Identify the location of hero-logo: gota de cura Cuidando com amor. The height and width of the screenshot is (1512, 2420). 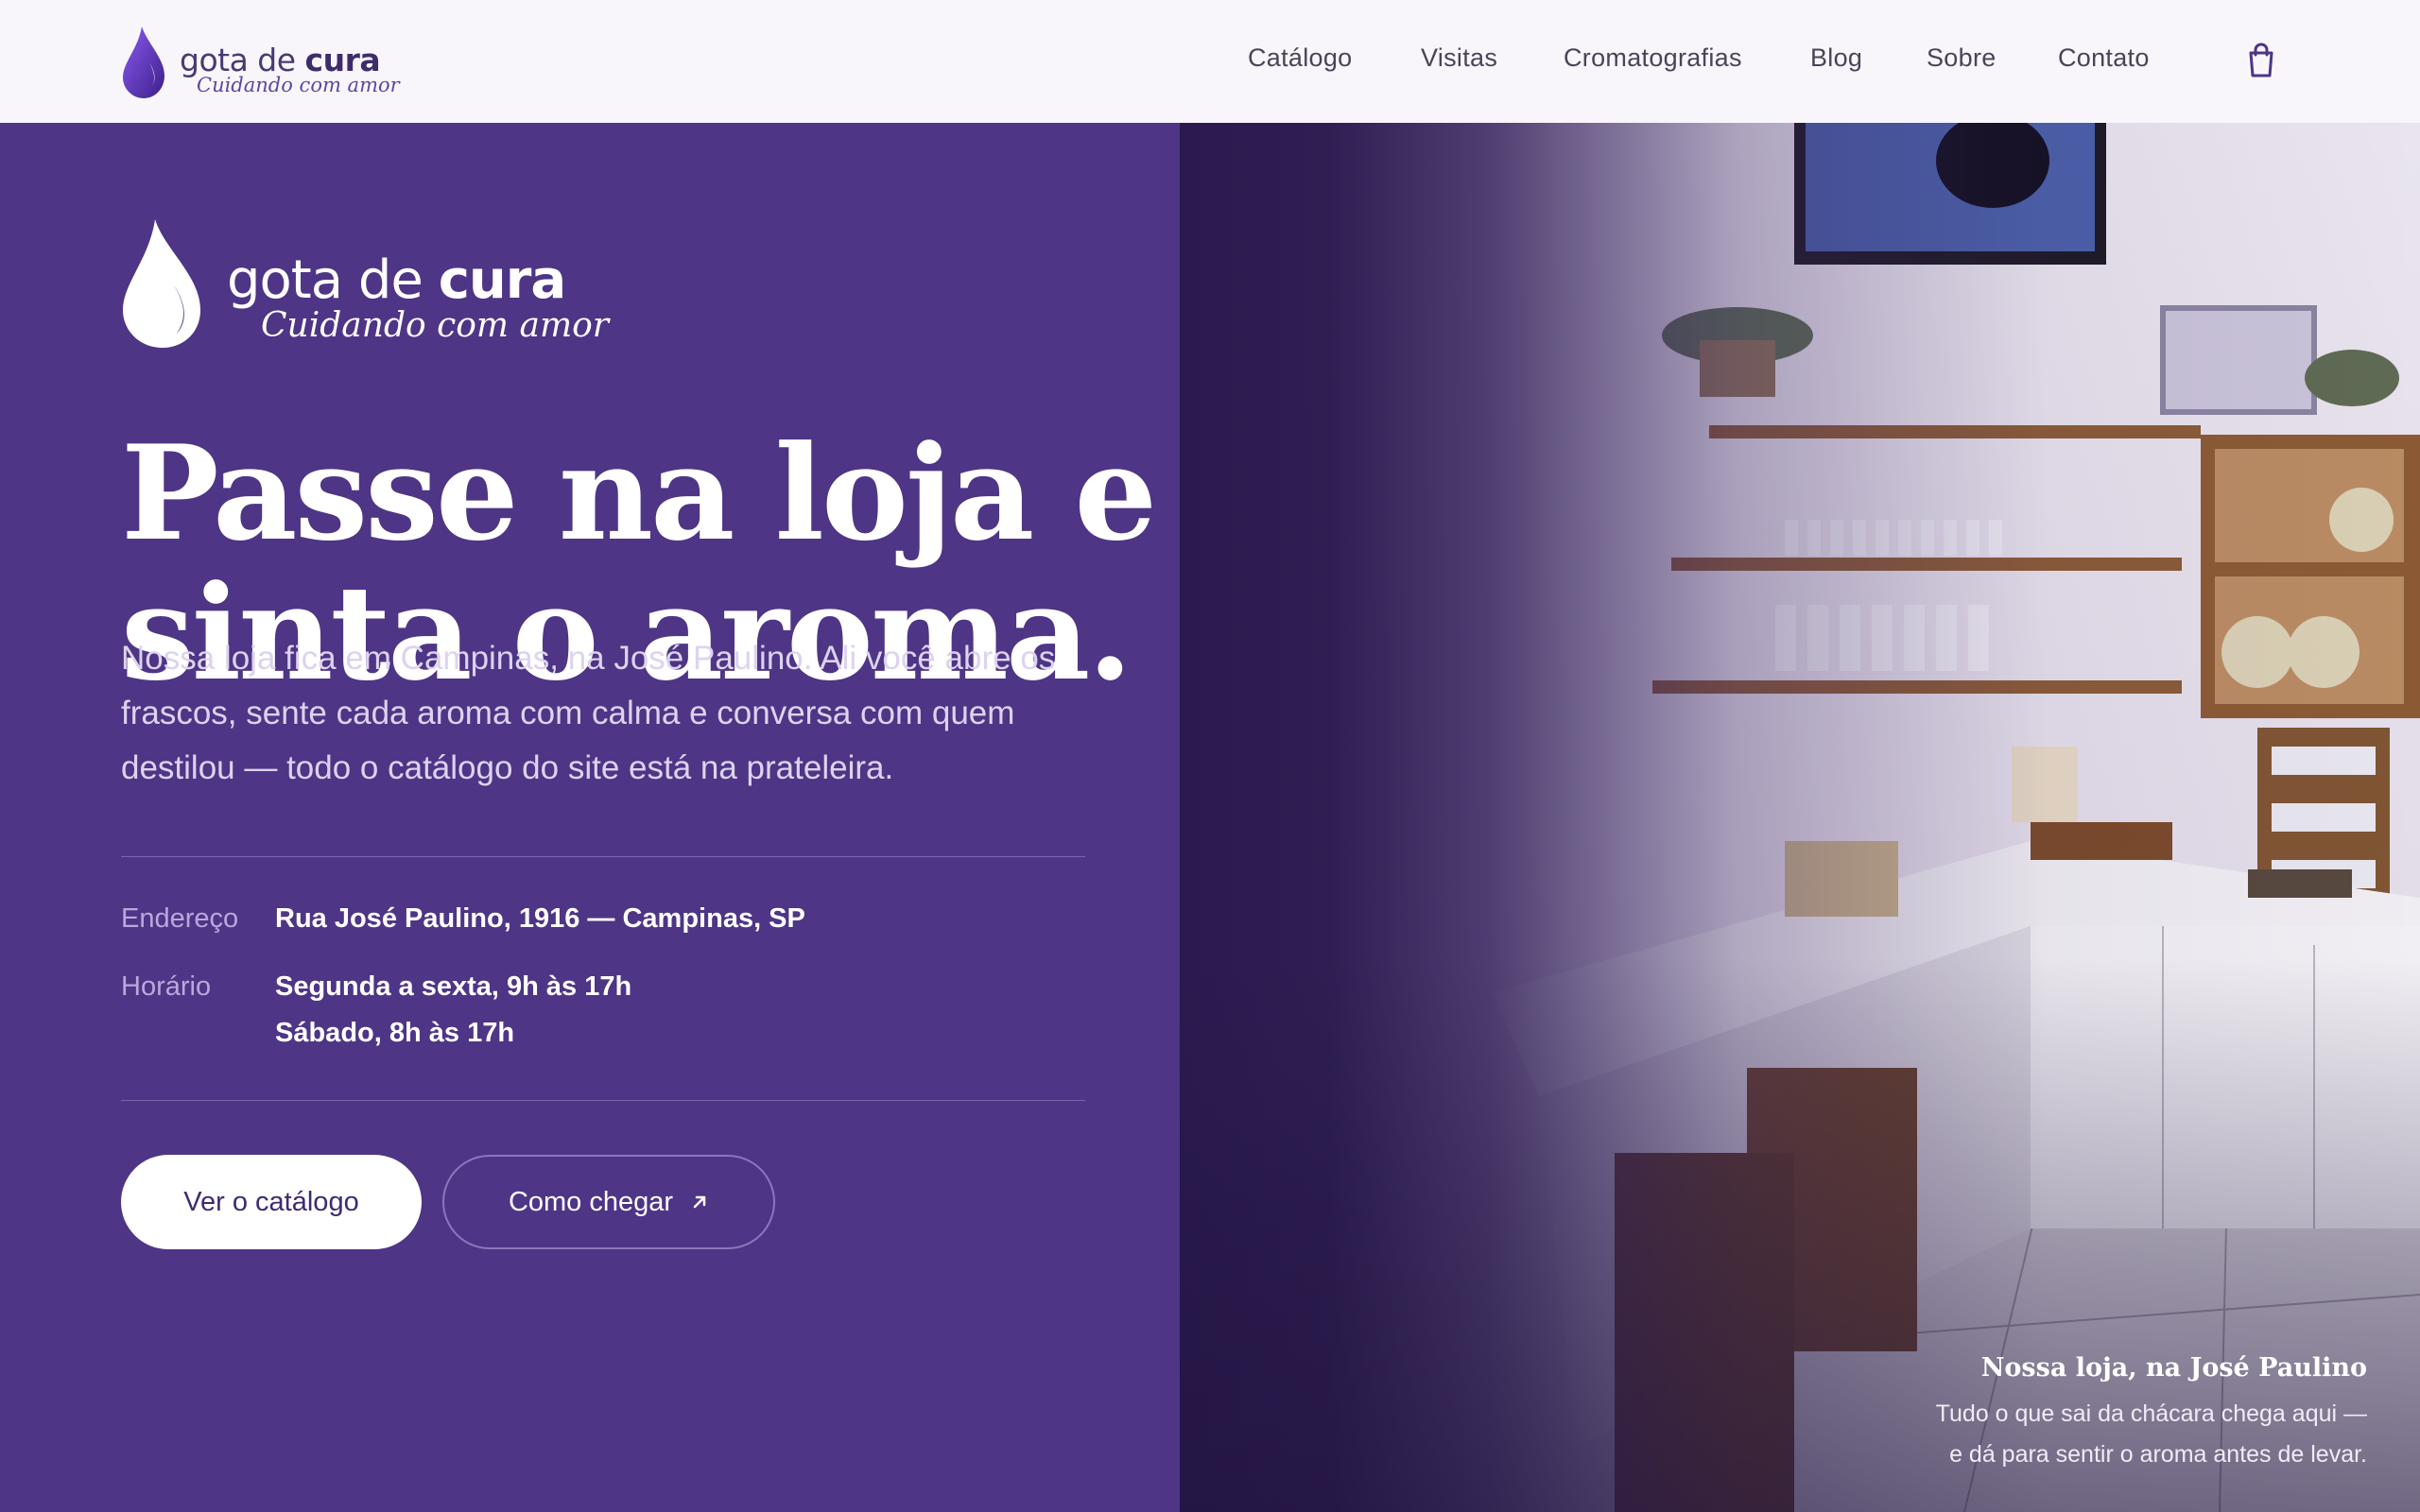
(365, 288).